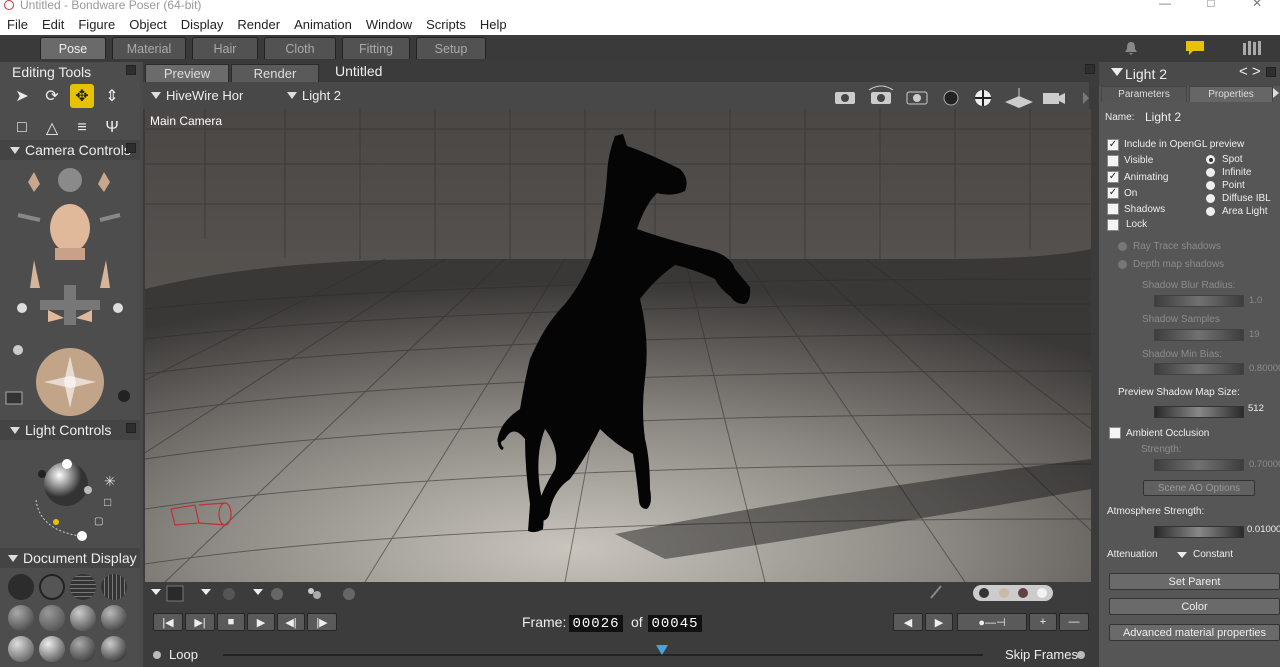 This screenshot has width=1280, height=667. I want to click on wireframe-style-icon, so click(83, 587).